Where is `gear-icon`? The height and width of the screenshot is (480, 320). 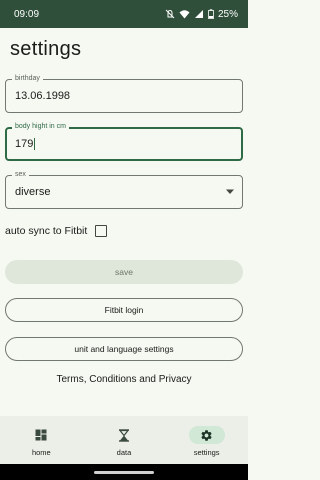 gear-icon is located at coordinates (206, 435).